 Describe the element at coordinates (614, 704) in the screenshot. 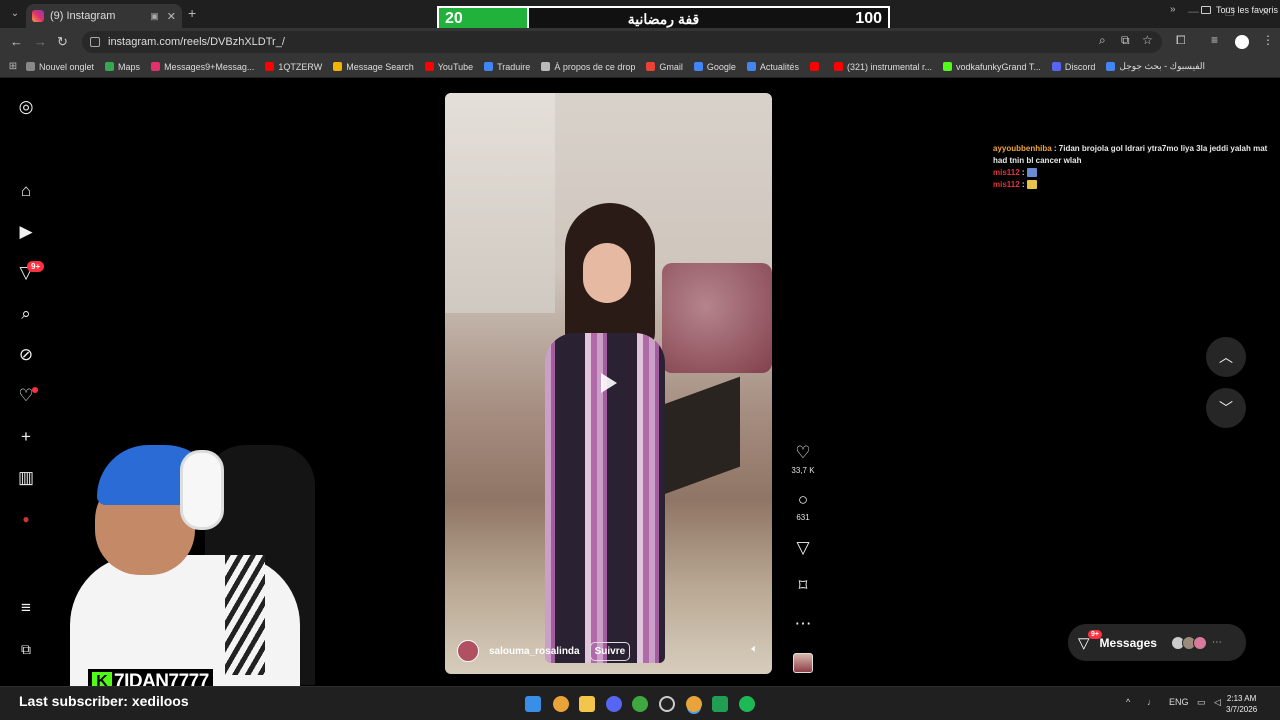

I see `discord-taskbar-icon` at that location.